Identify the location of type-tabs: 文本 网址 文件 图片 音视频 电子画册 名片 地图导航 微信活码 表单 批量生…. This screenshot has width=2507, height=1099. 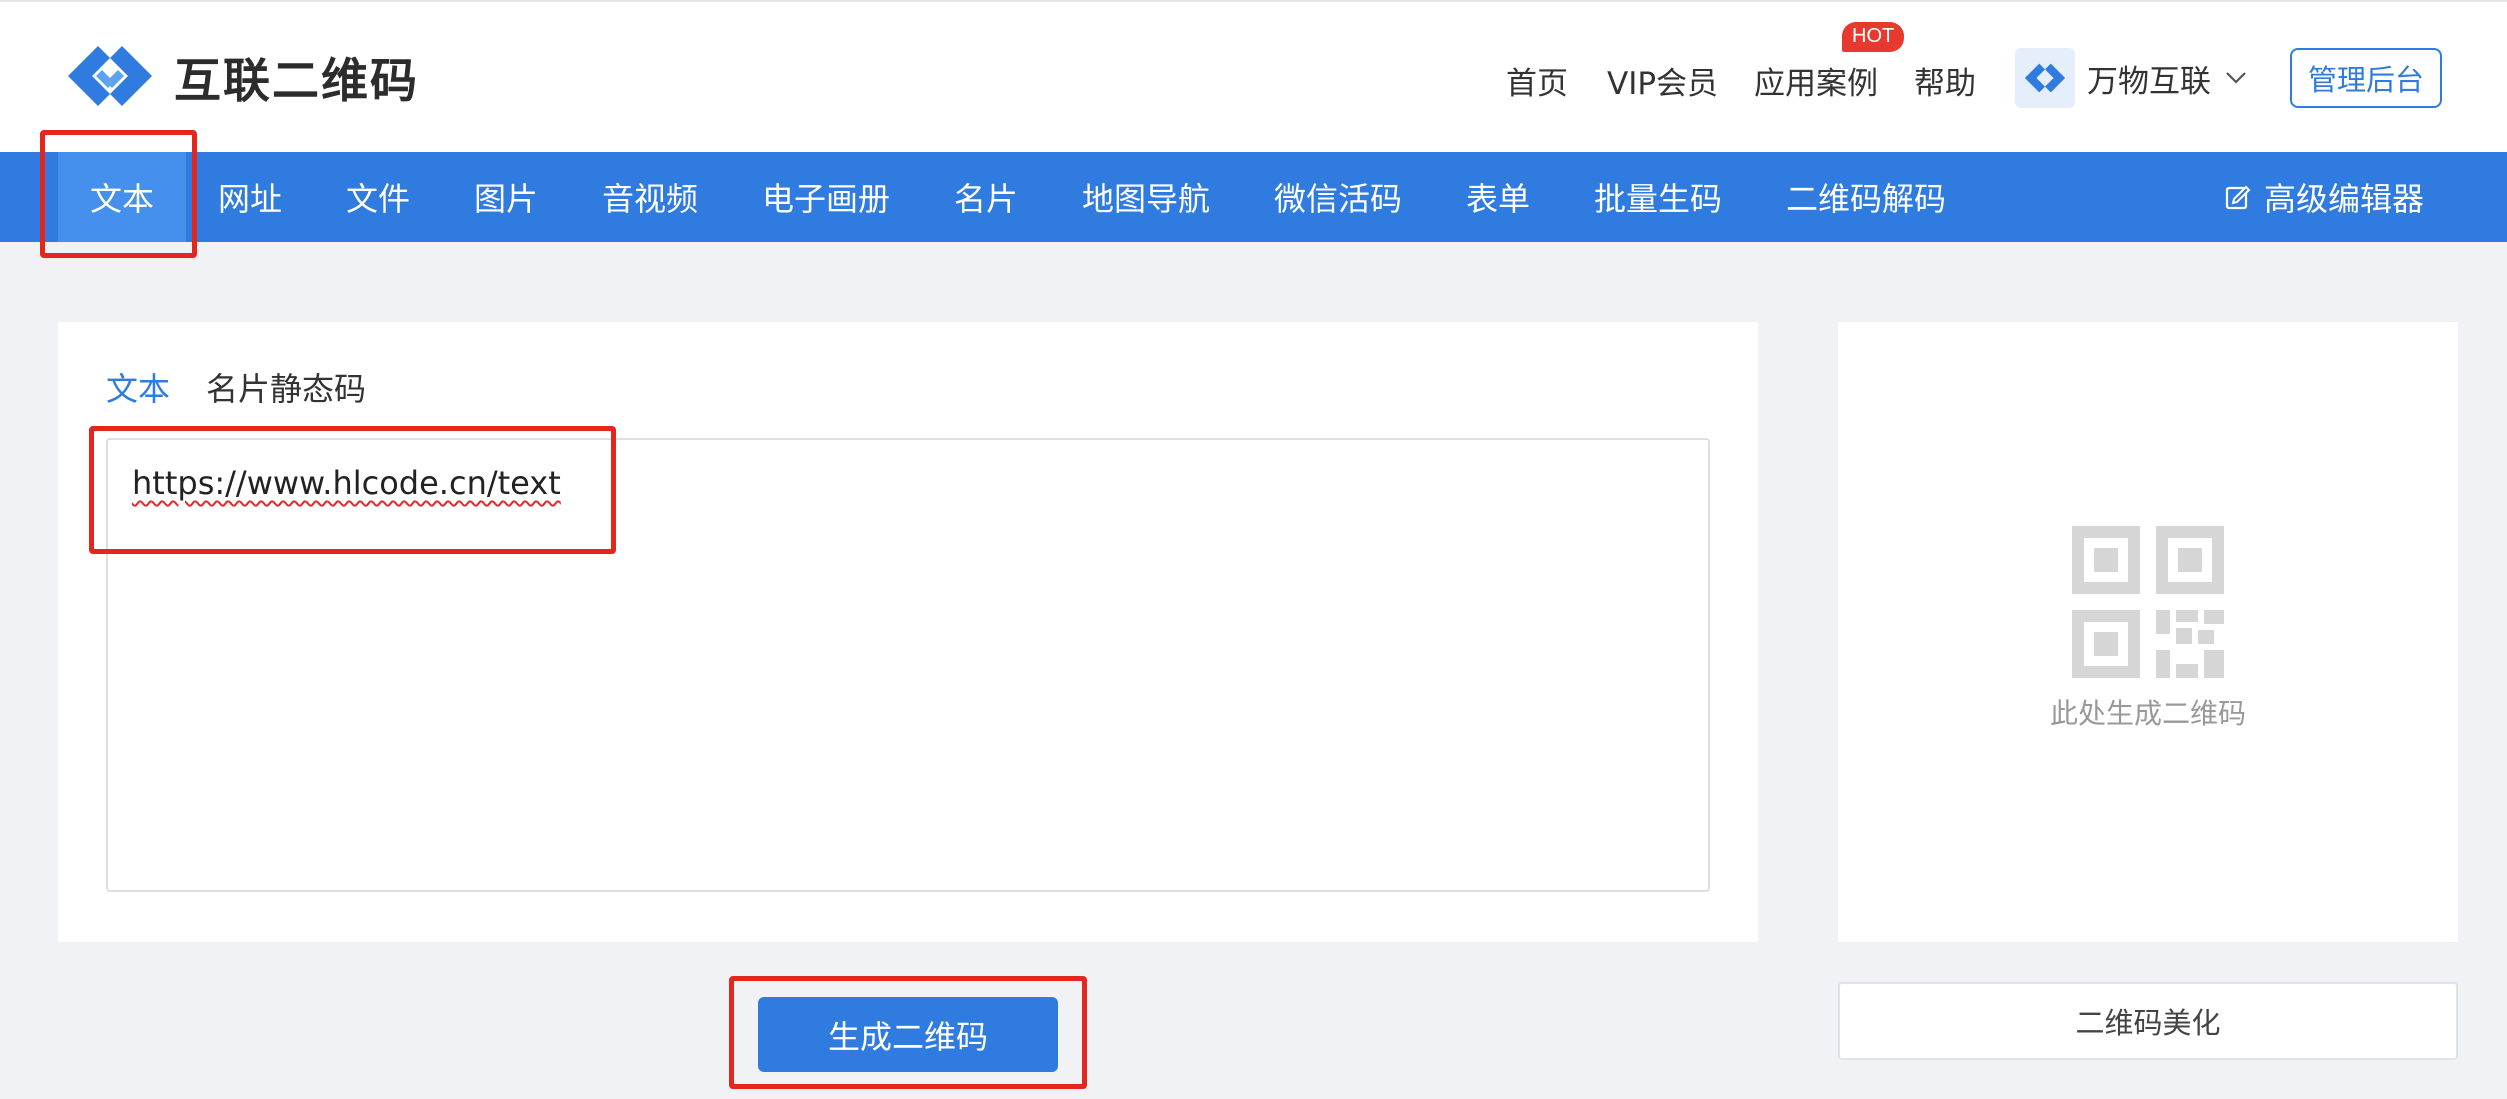
(1253, 197).